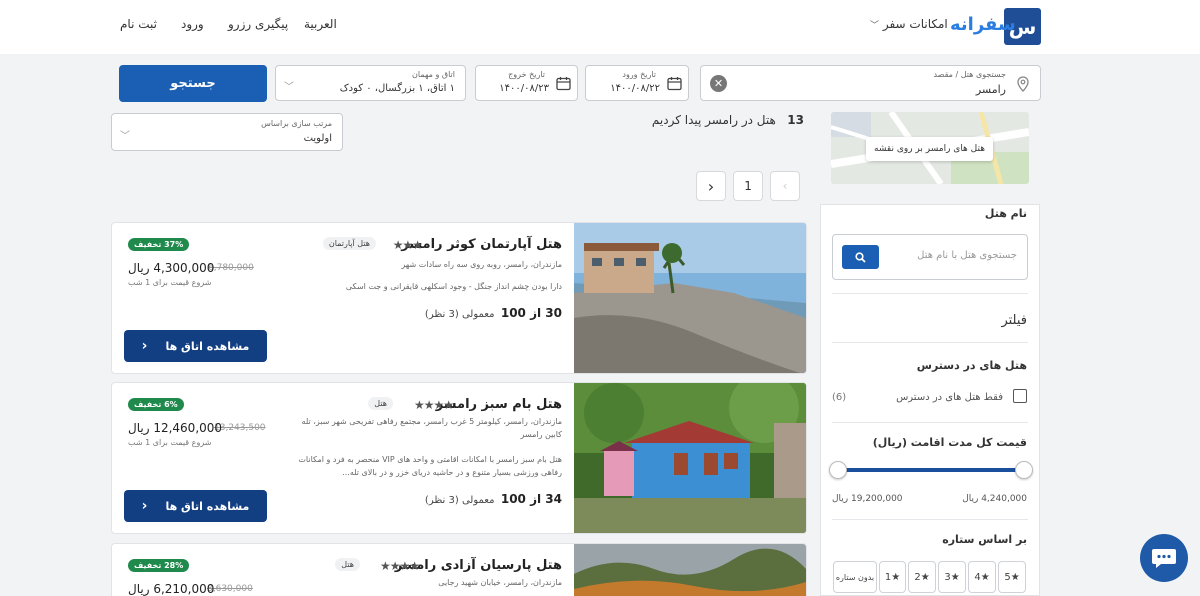 The image size is (1200, 596). What do you see at coordinates (967, 255) in the screenshot?
I see `hotel-name-placeholder: جستجوی هتل با نام هتل` at bounding box center [967, 255].